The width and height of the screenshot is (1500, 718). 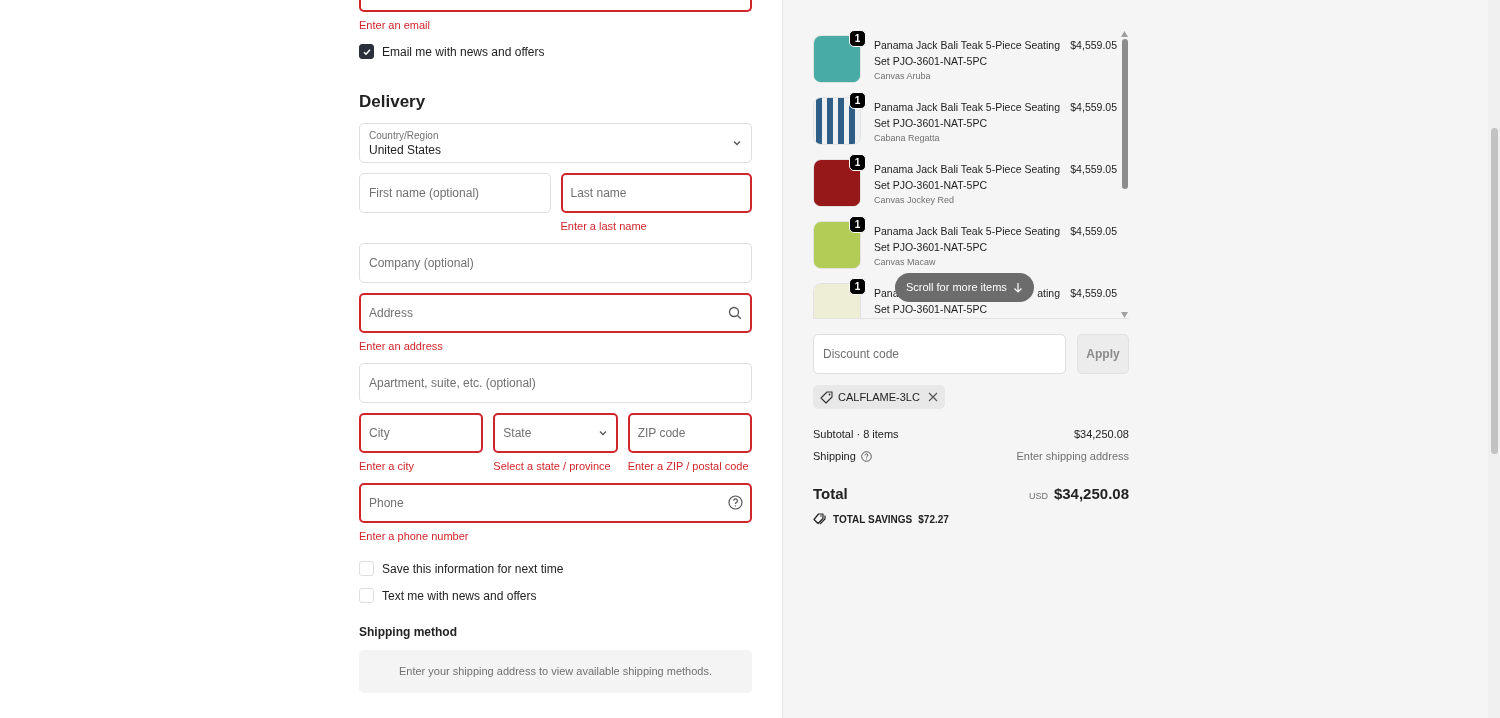 What do you see at coordinates (387, 466) in the screenshot?
I see `error-message: Enter a city` at bounding box center [387, 466].